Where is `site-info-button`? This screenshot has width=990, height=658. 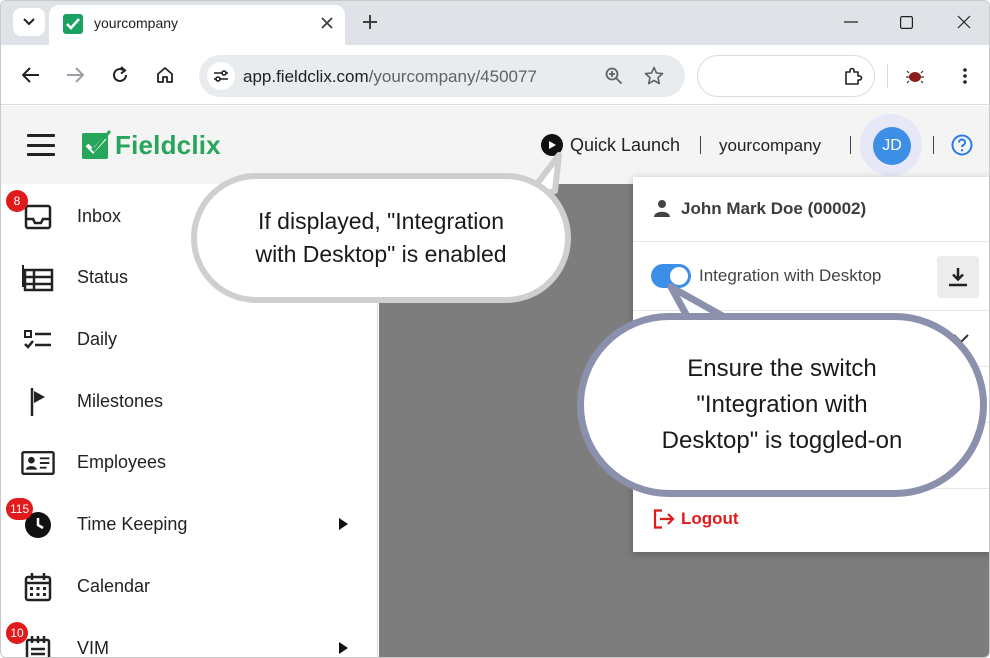 site-info-button is located at coordinates (221, 76).